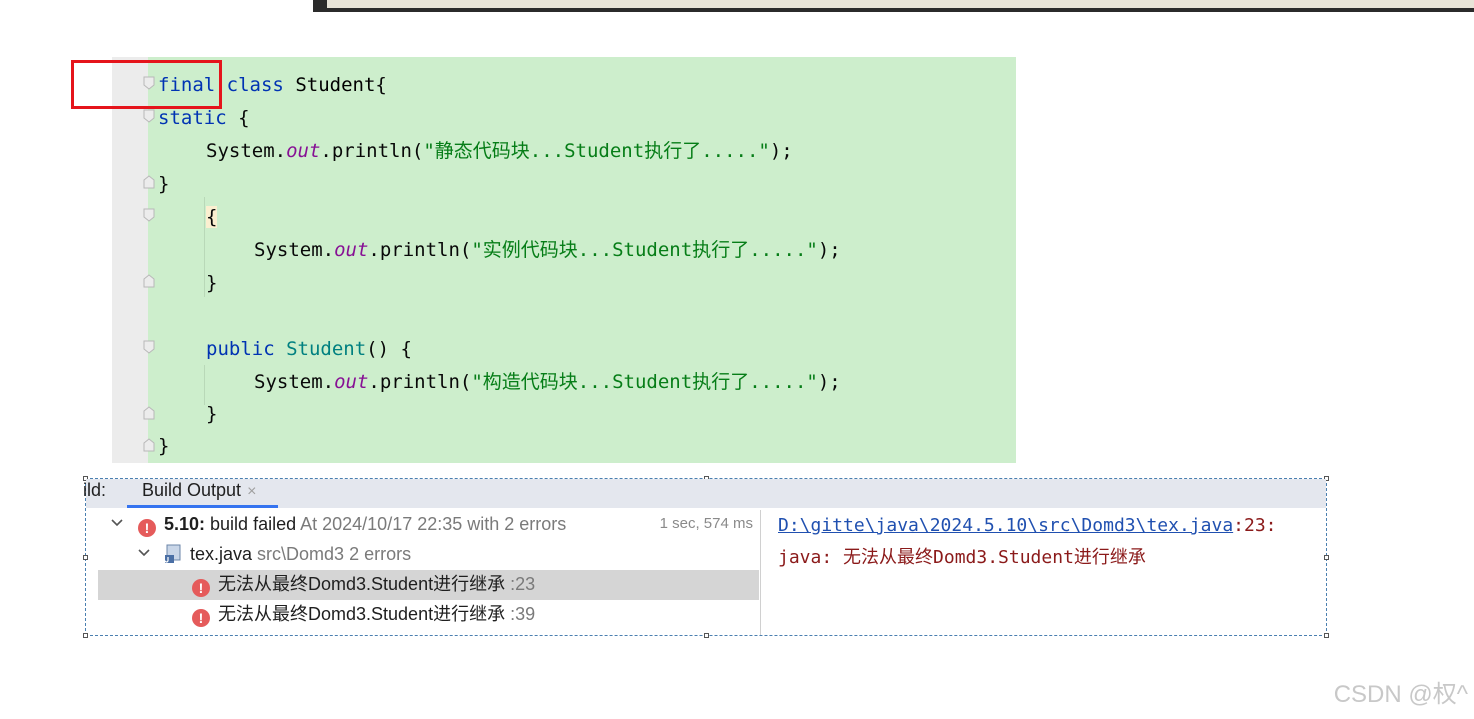 The image size is (1474, 719). Describe the element at coordinates (431, 524) in the screenshot. I see `build-detail: At 2024/10/17 22:35 with 2 errors` at that location.